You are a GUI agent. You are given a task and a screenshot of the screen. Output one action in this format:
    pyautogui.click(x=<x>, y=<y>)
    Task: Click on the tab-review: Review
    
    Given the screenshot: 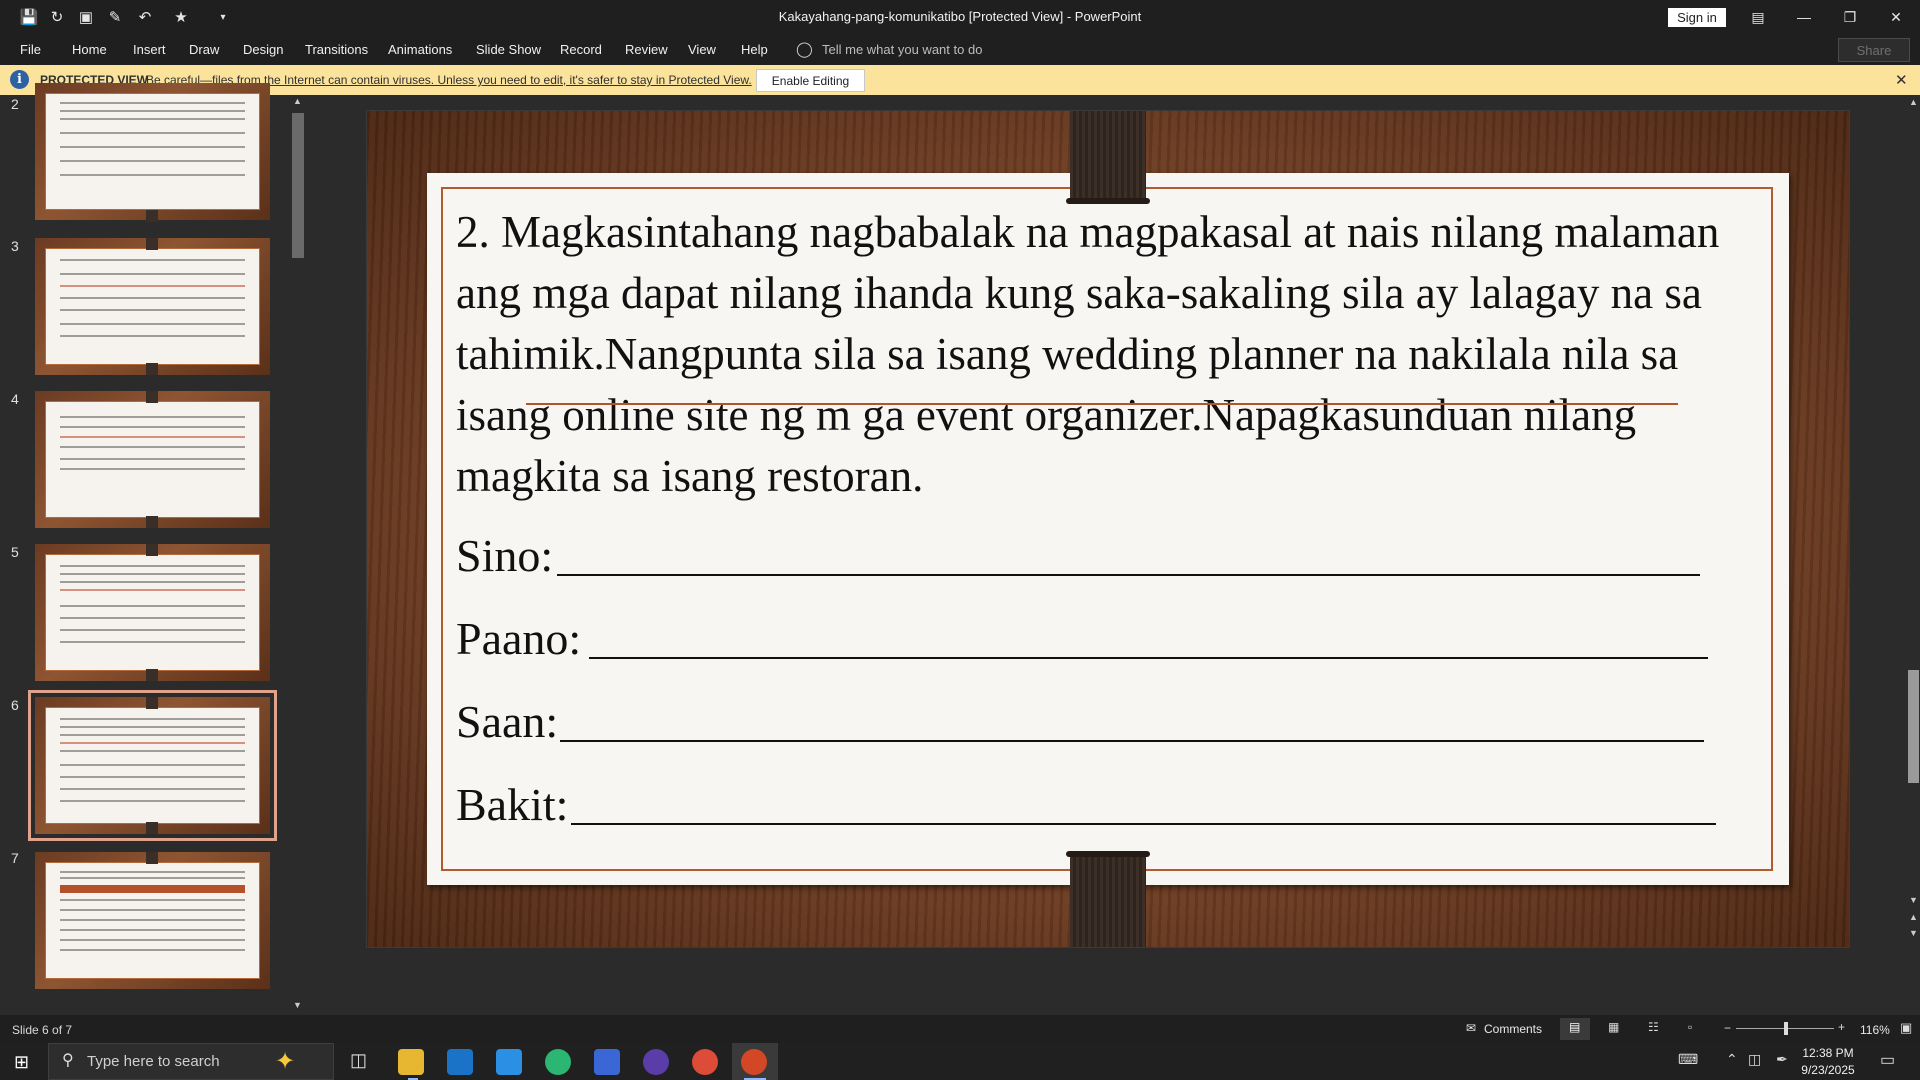 What is the action you would take?
    pyautogui.click(x=646, y=49)
    